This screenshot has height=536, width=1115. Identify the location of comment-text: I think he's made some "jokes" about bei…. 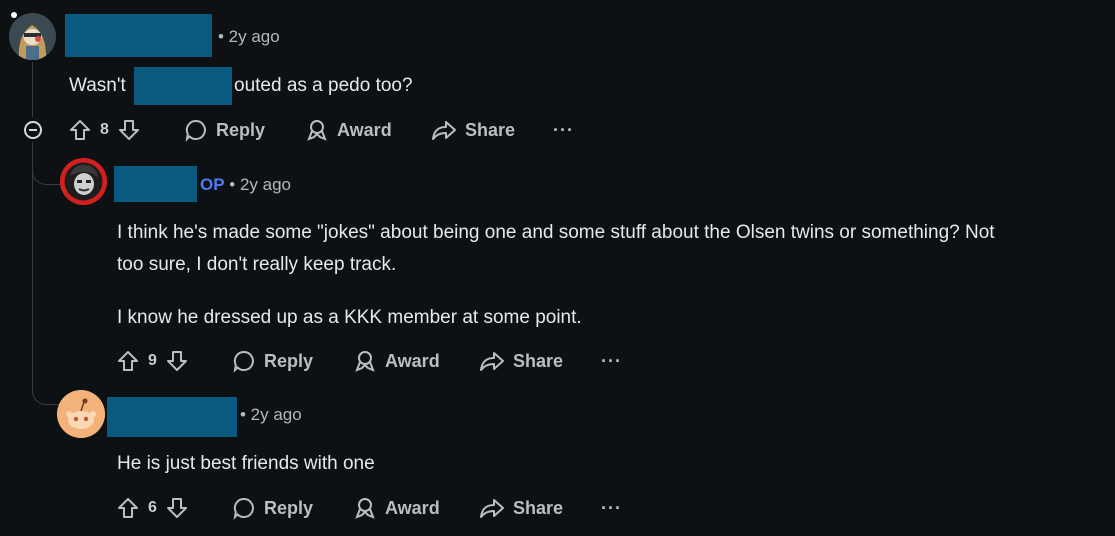
(556, 232).